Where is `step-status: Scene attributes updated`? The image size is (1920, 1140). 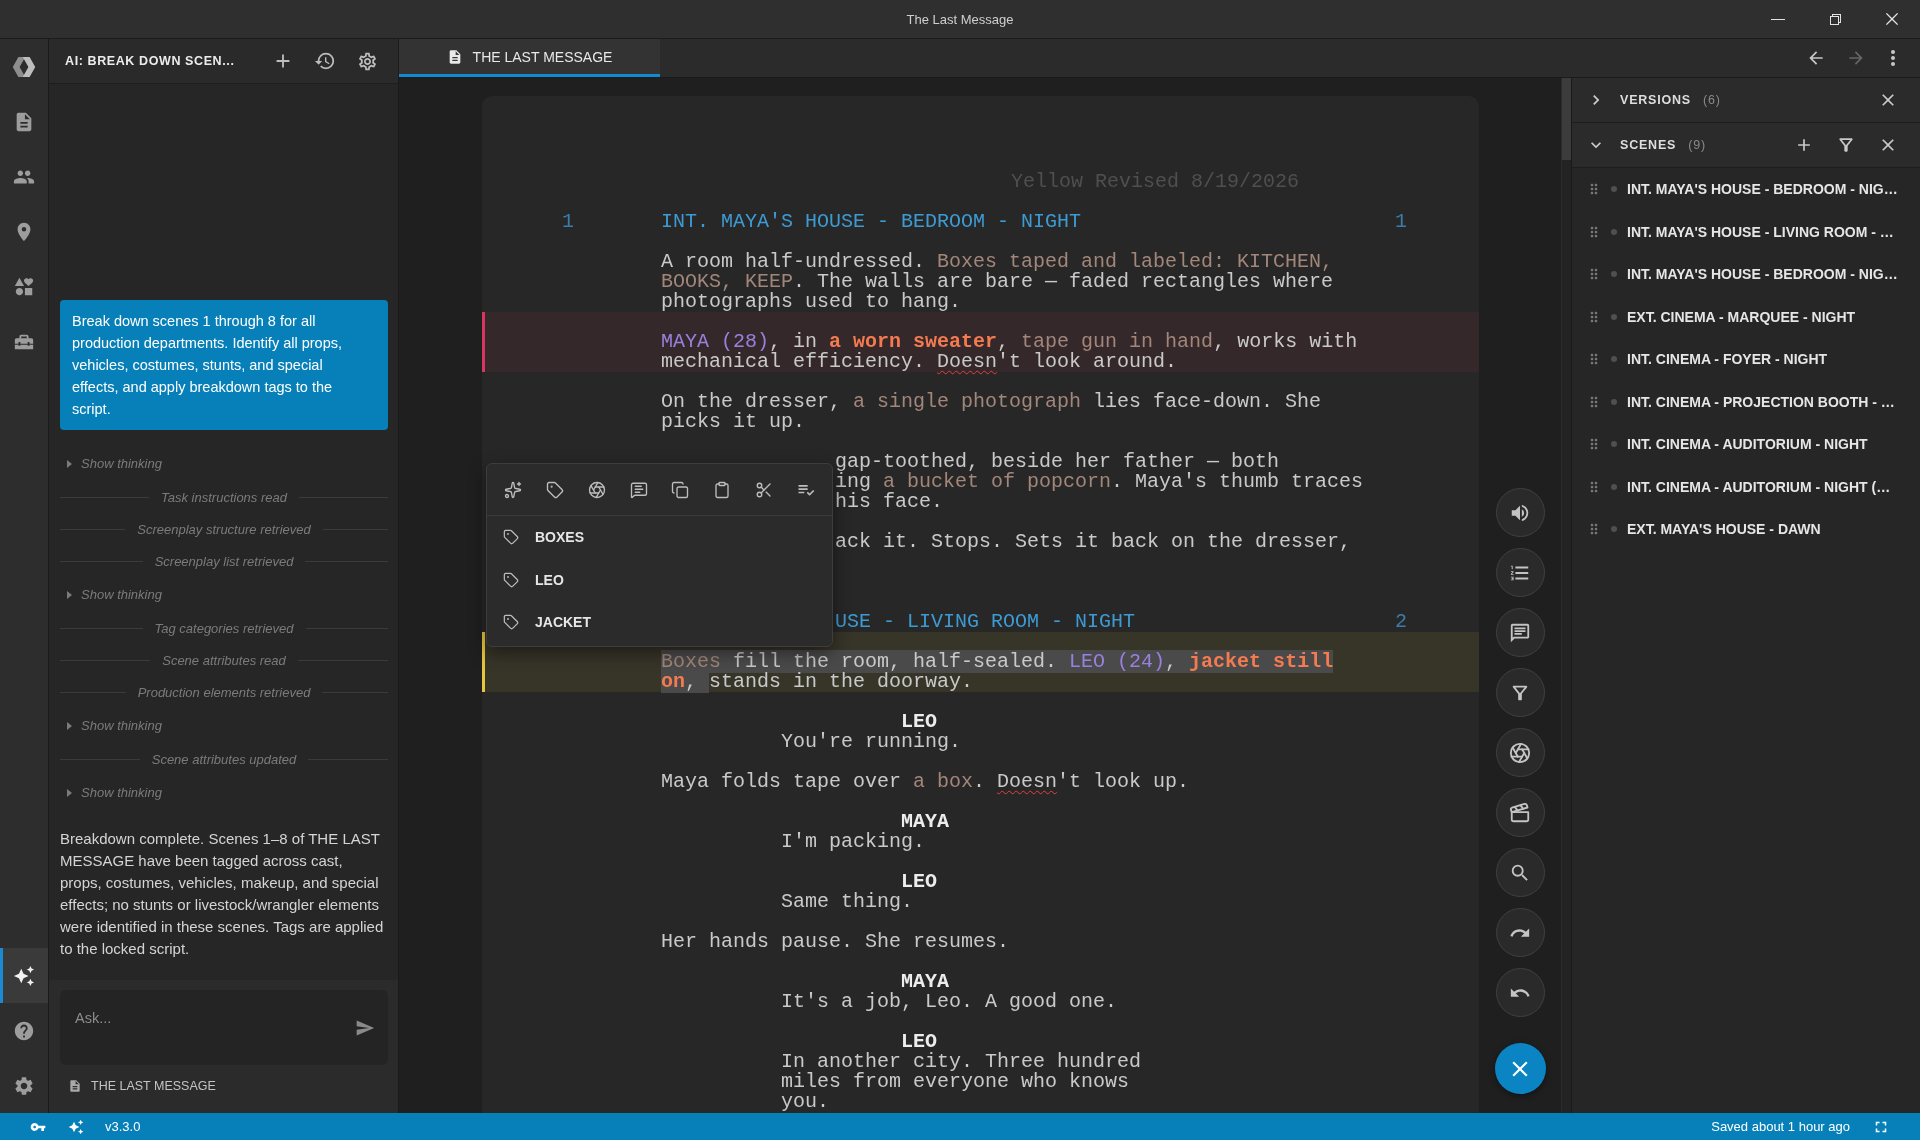 step-status: Scene attributes updated is located at coordinates (224, 759).